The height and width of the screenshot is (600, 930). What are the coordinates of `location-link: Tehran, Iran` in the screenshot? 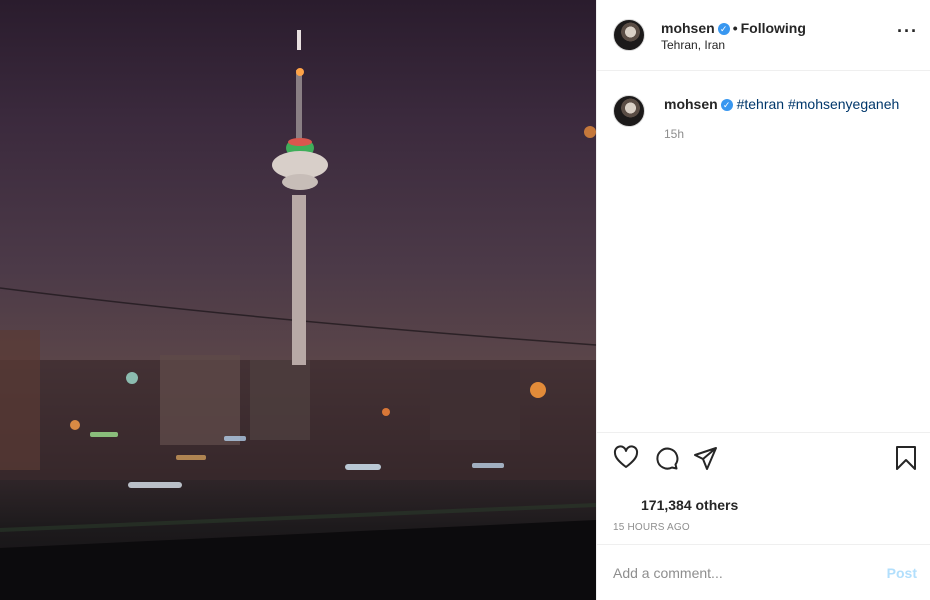 It's located at (693, 45).